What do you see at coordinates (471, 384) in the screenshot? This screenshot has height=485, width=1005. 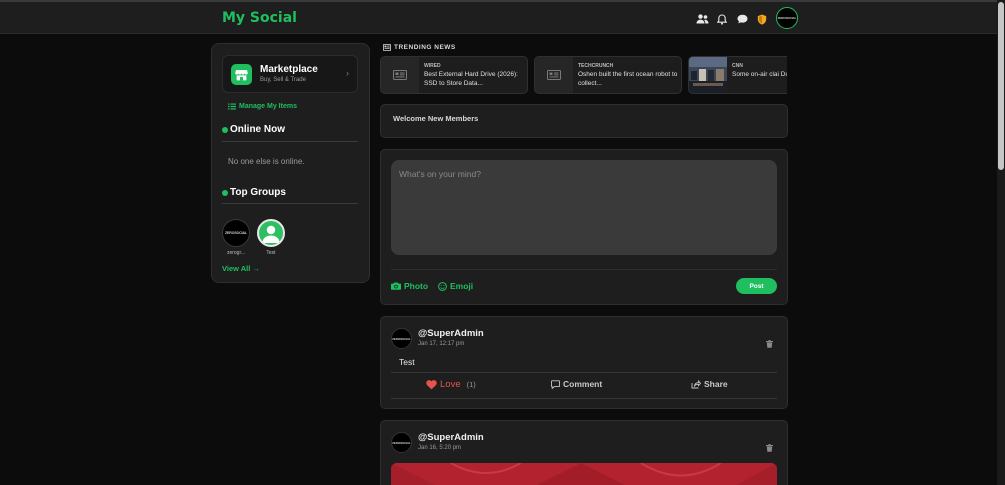 I see `love-count: (1)` at bounding box center [471, 384].